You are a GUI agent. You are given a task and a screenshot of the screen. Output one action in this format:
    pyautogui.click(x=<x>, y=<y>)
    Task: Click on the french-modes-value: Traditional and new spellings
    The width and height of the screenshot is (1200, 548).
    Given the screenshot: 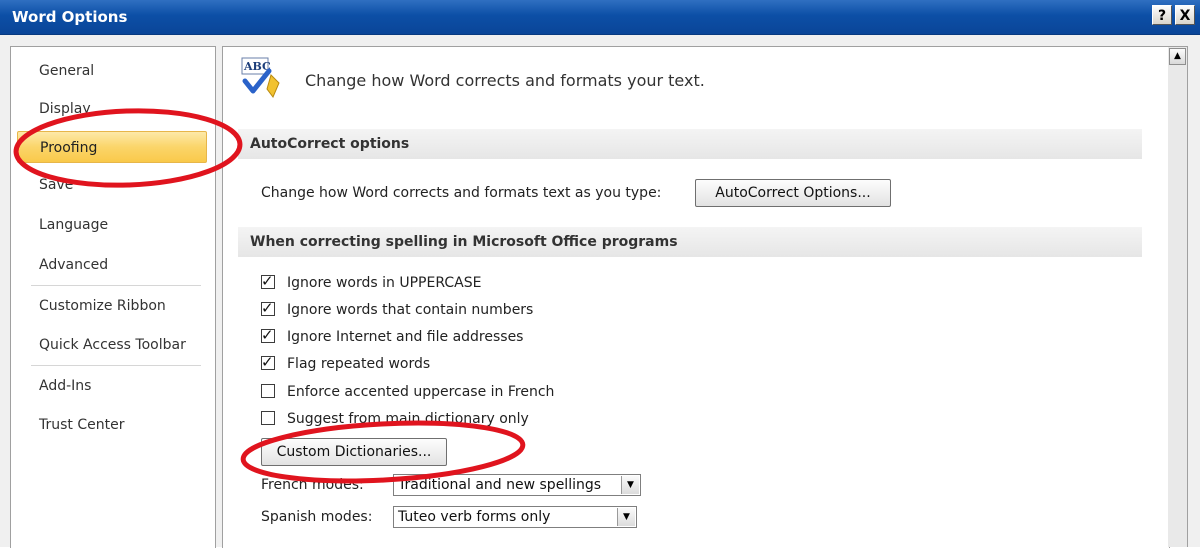 What is the action you would take?
    pyautogui.click(x=500, y=485)
    